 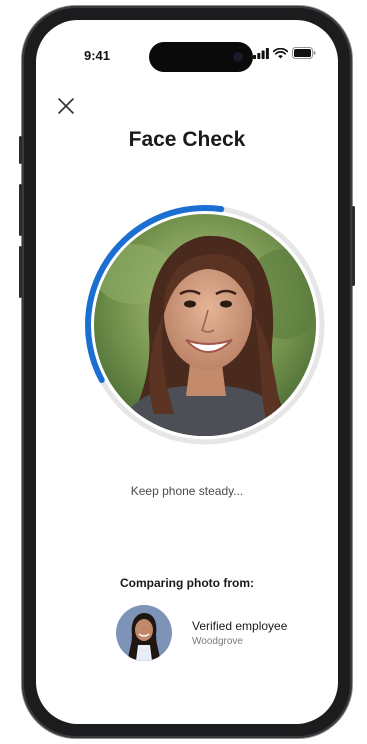 I want to click on volume-up-button, so click(x=20, y=210).